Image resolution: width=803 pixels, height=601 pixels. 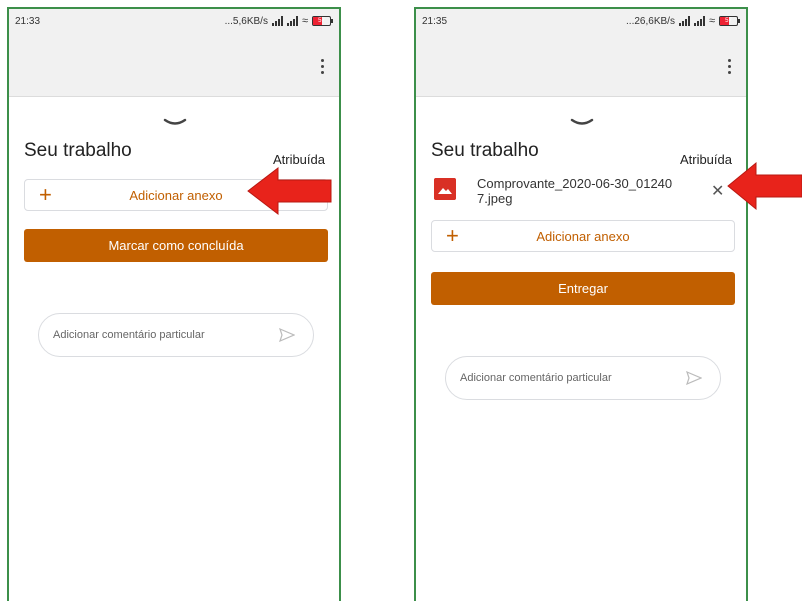 What do you see at coordinates (575, 191) in the screenshot?
I see `attached-file-name: Comprovante_2020-06-30_012407.jpeg` at bounding box center [575, 191].